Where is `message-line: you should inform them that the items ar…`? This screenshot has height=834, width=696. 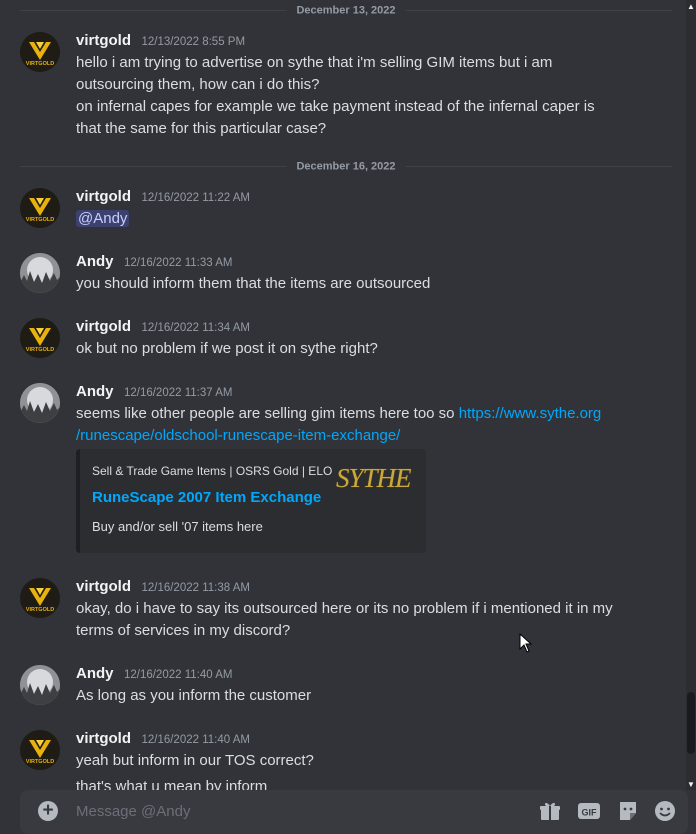 message-line: you should inform them that the items ar… is located at coordinates (253, 283).